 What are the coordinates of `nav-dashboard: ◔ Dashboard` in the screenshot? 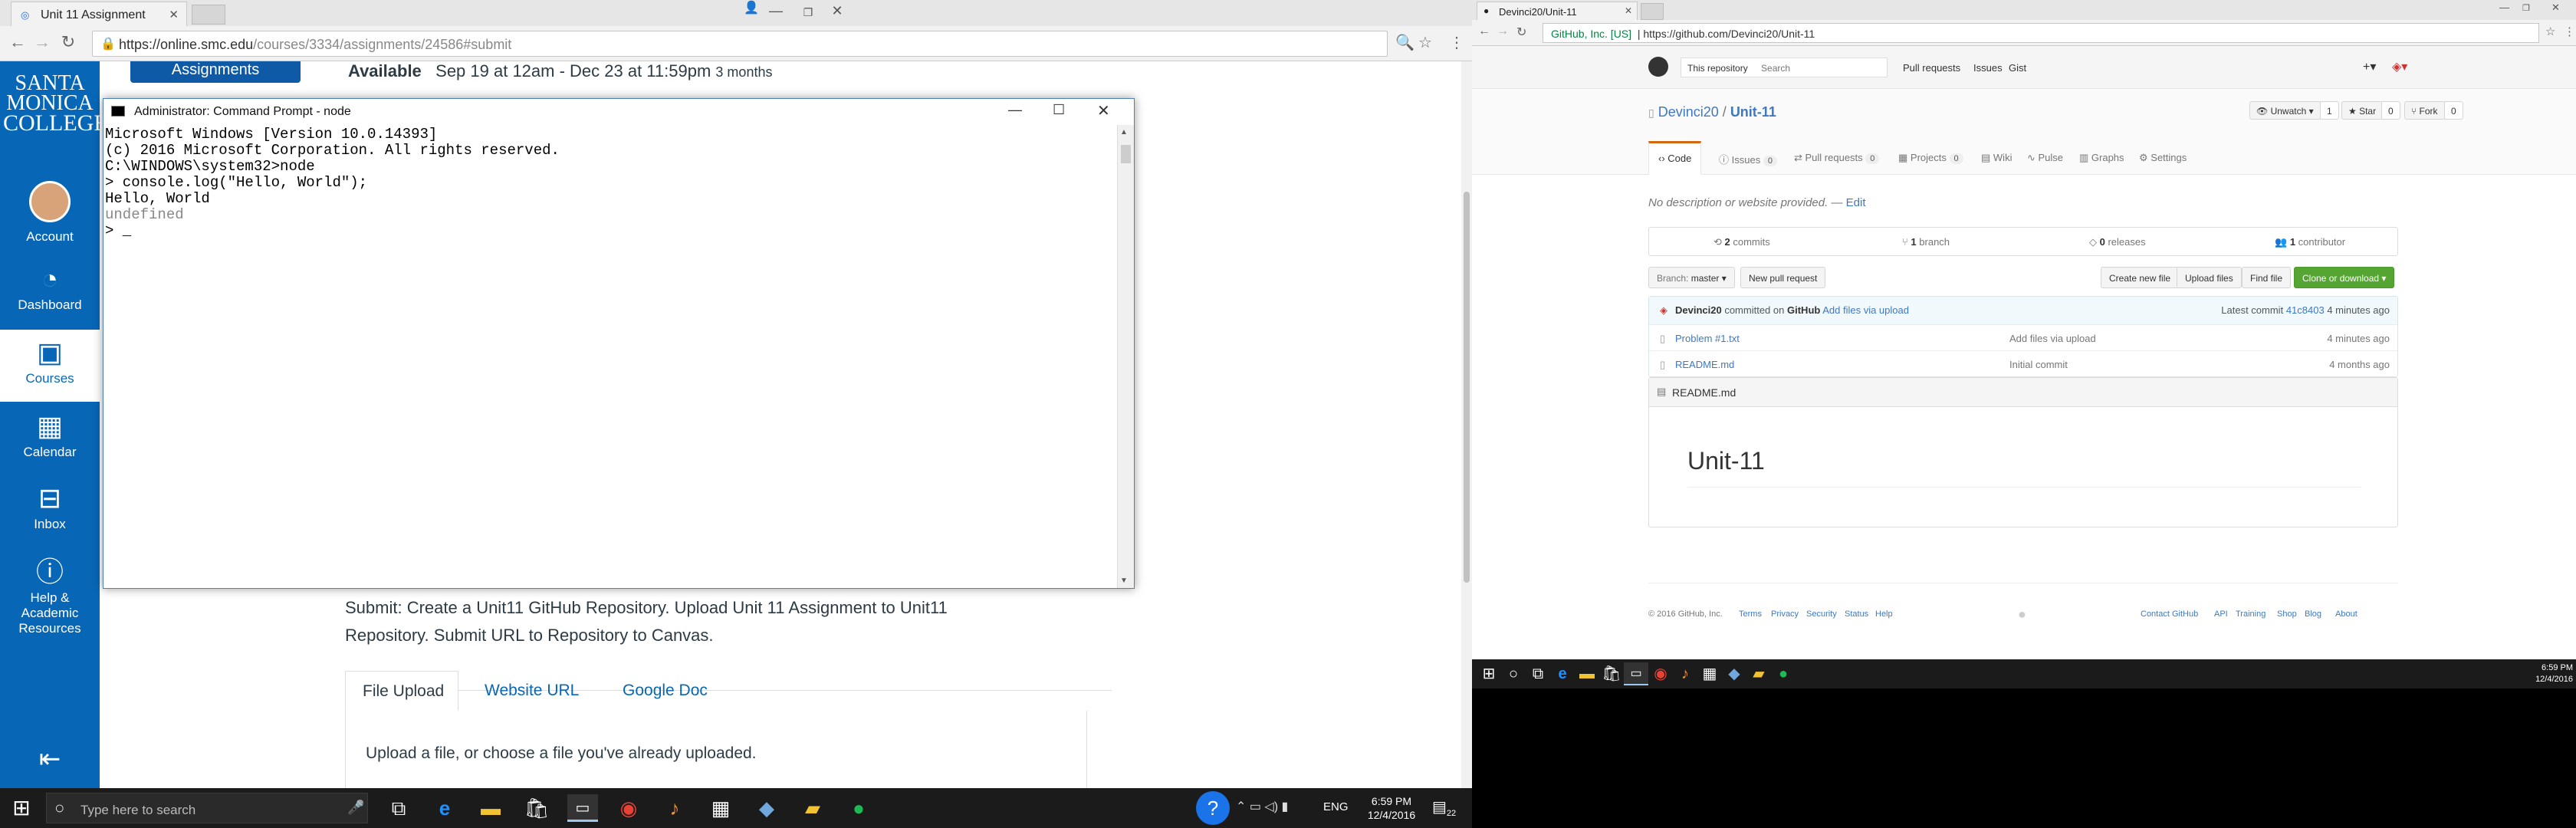 It's located at (50, 293).